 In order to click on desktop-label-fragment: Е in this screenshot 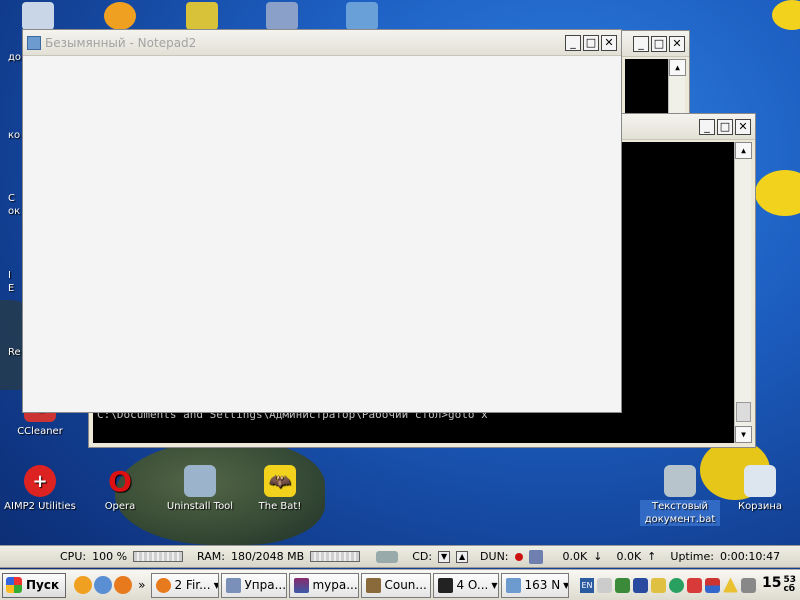, I will do `click(11, 288)`.